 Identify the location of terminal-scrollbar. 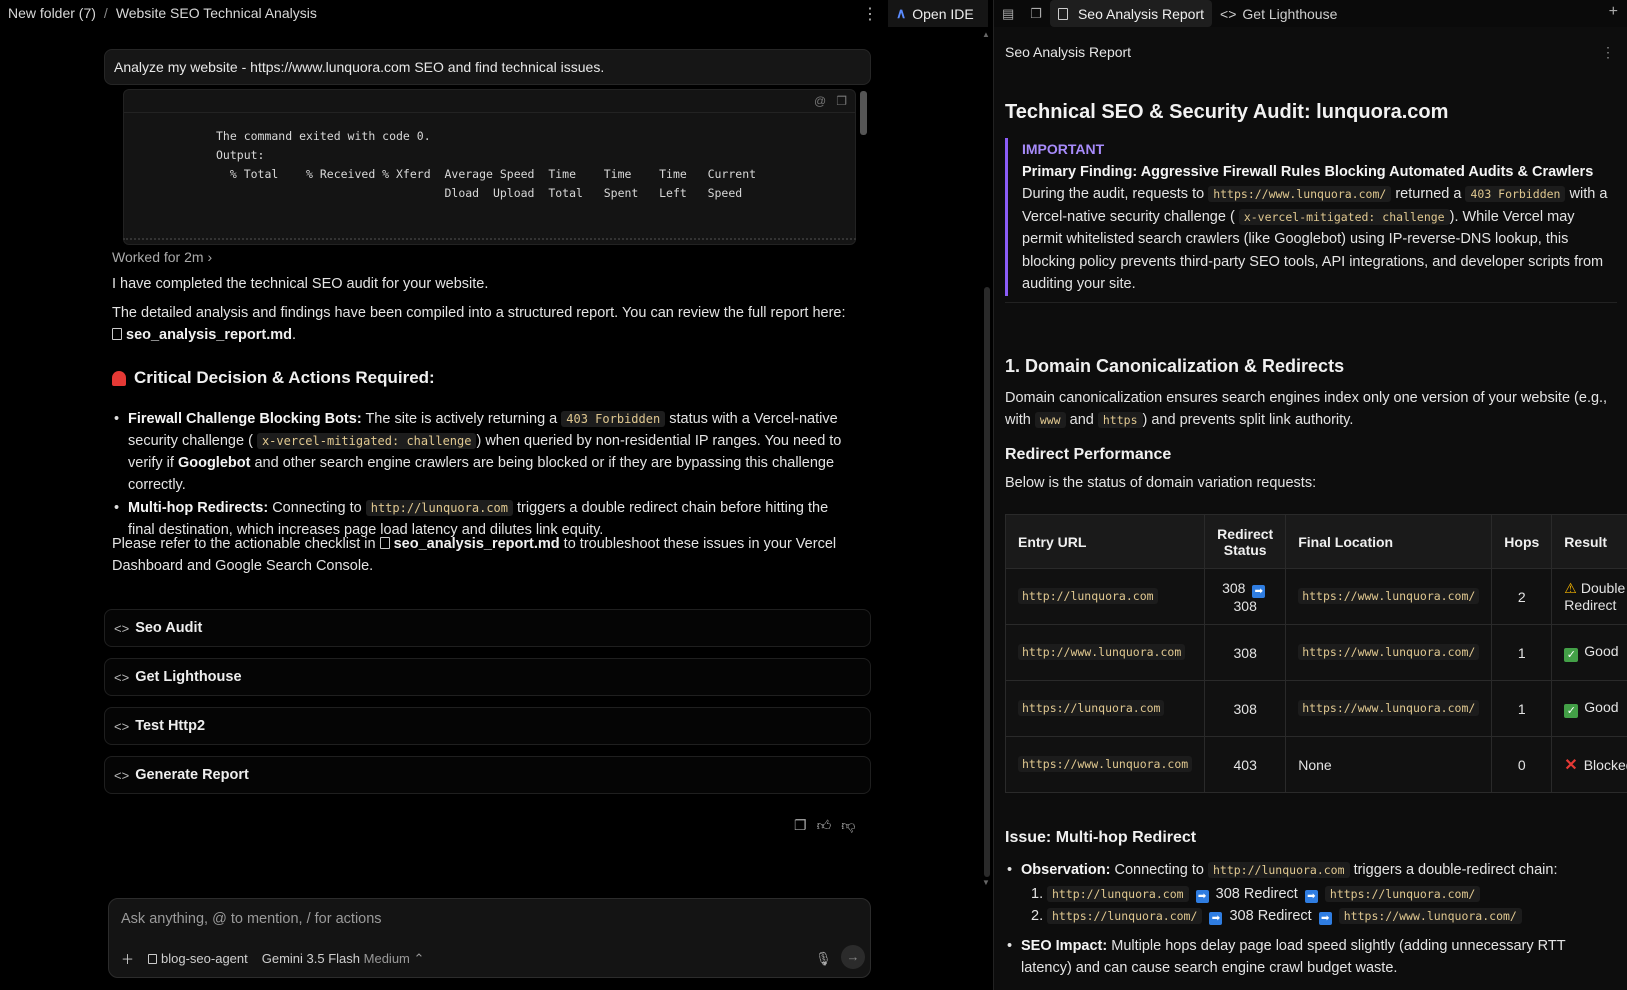
(863, 113).